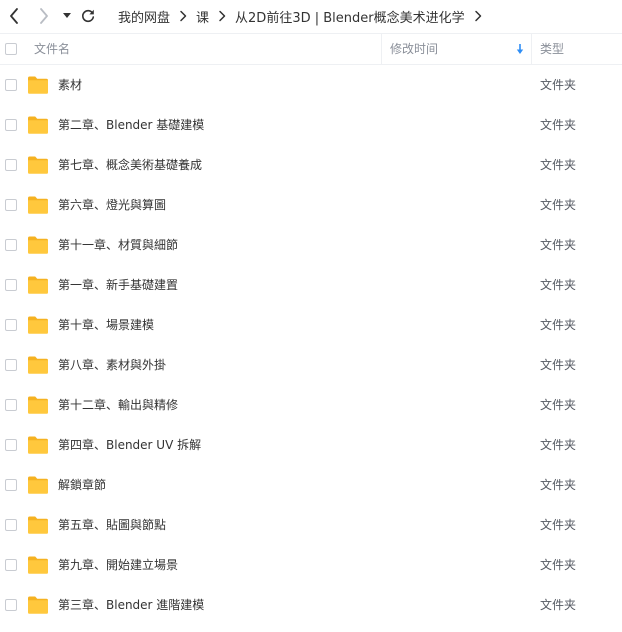 Image resolution: width=622 pixels, height=632 pixels. What do you see at coordinates (118, 285) in the screenshot?
I see `file-name: 第一章、新手基礎建置` at bounding box center [118, 285].